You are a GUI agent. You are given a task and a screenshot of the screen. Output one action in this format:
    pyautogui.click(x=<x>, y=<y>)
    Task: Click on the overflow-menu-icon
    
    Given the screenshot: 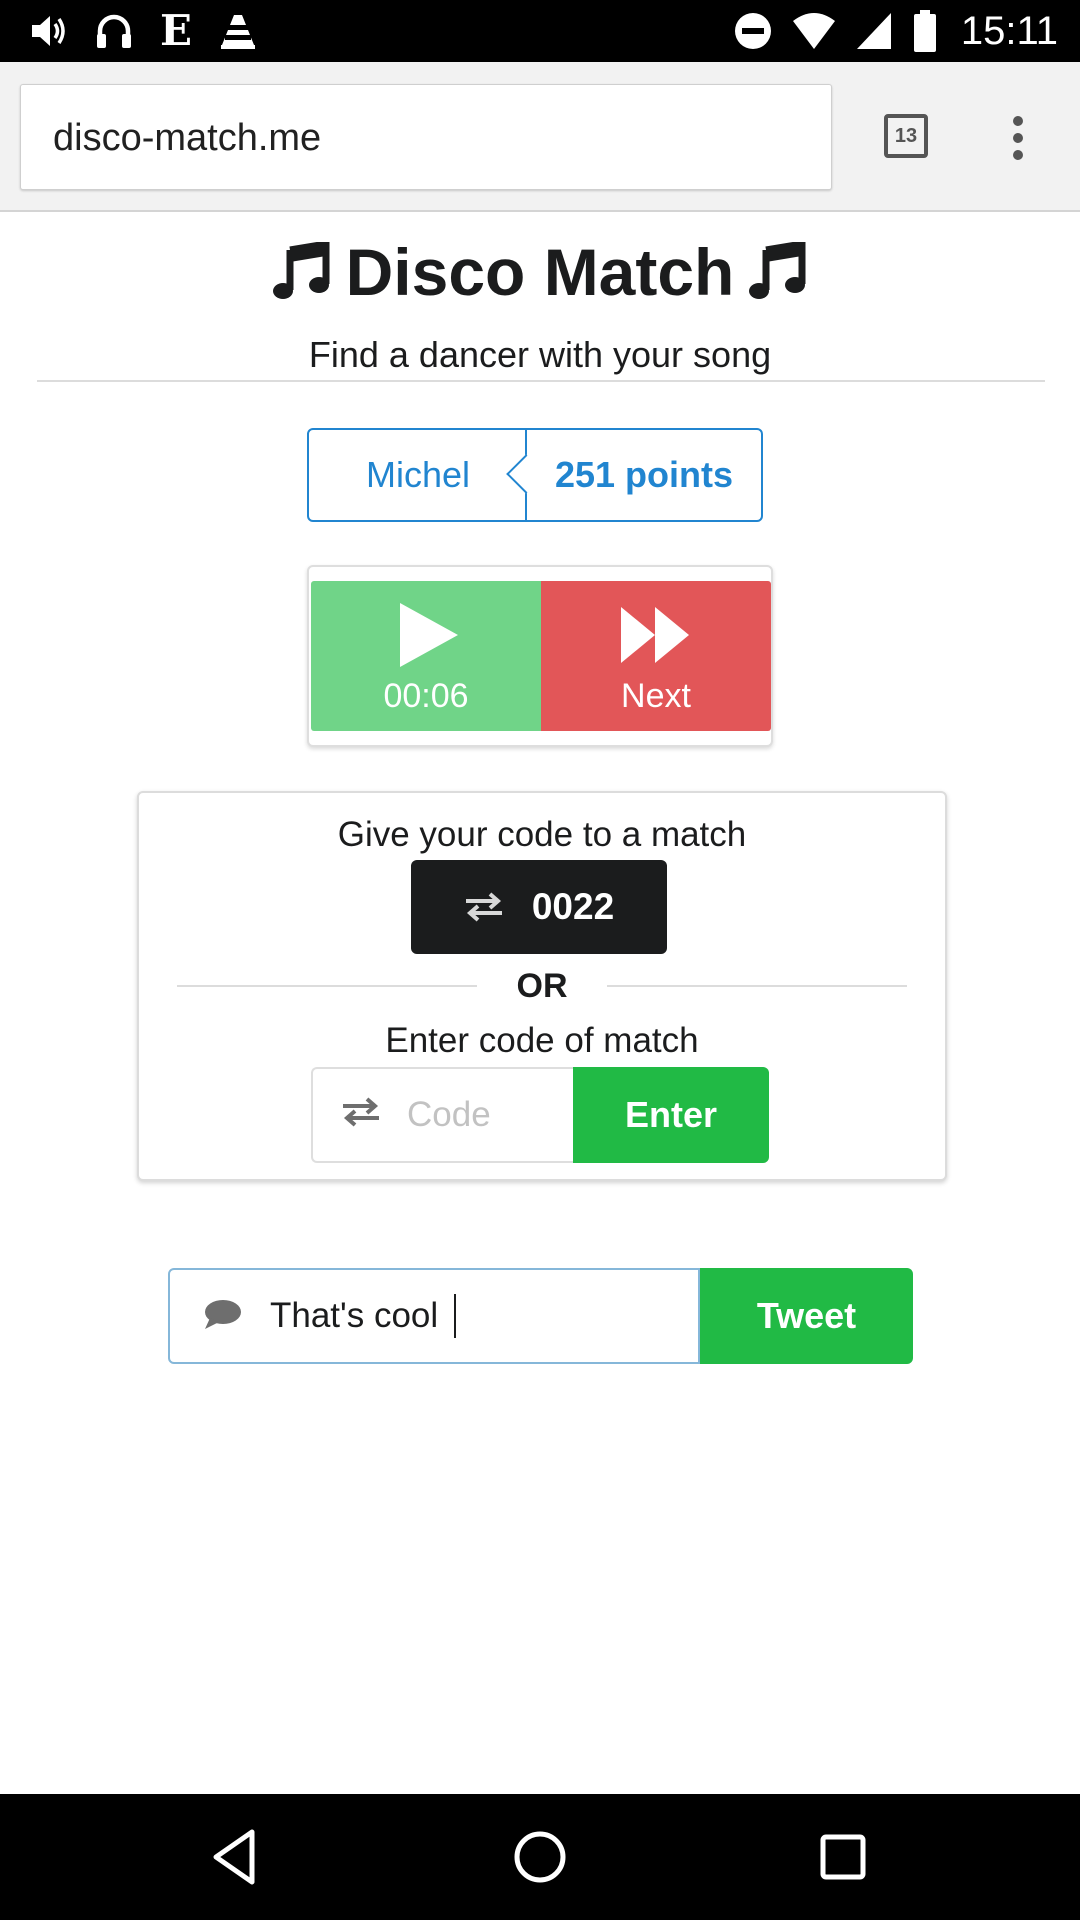 What is the action you would take?
    pyautogui.click(x=1018, y=138)
    